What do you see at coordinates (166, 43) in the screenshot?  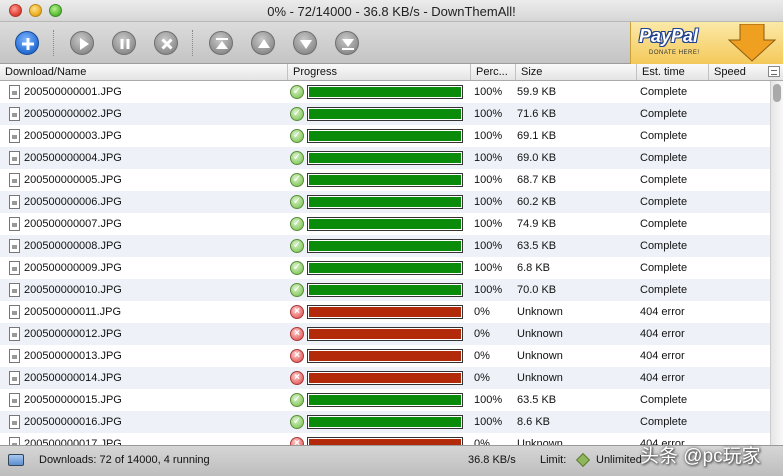 I see `cancel-button` at bounding box center [166, 43].